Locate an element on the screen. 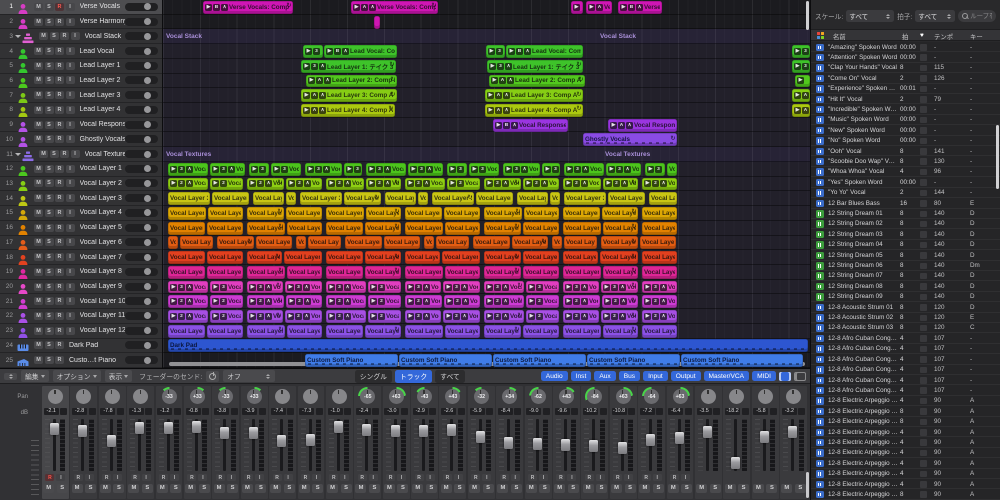 This screenshot has height=500, width=1000. loop-row: "Experience" Spoken W… 00:01- - is located at coordinates (905, 89).